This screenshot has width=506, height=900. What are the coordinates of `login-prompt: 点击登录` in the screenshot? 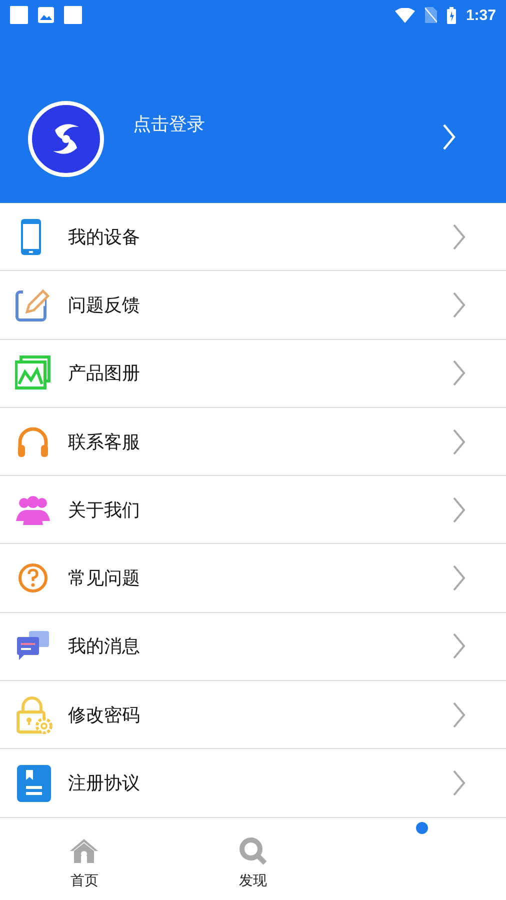 It's located at (287, 124).